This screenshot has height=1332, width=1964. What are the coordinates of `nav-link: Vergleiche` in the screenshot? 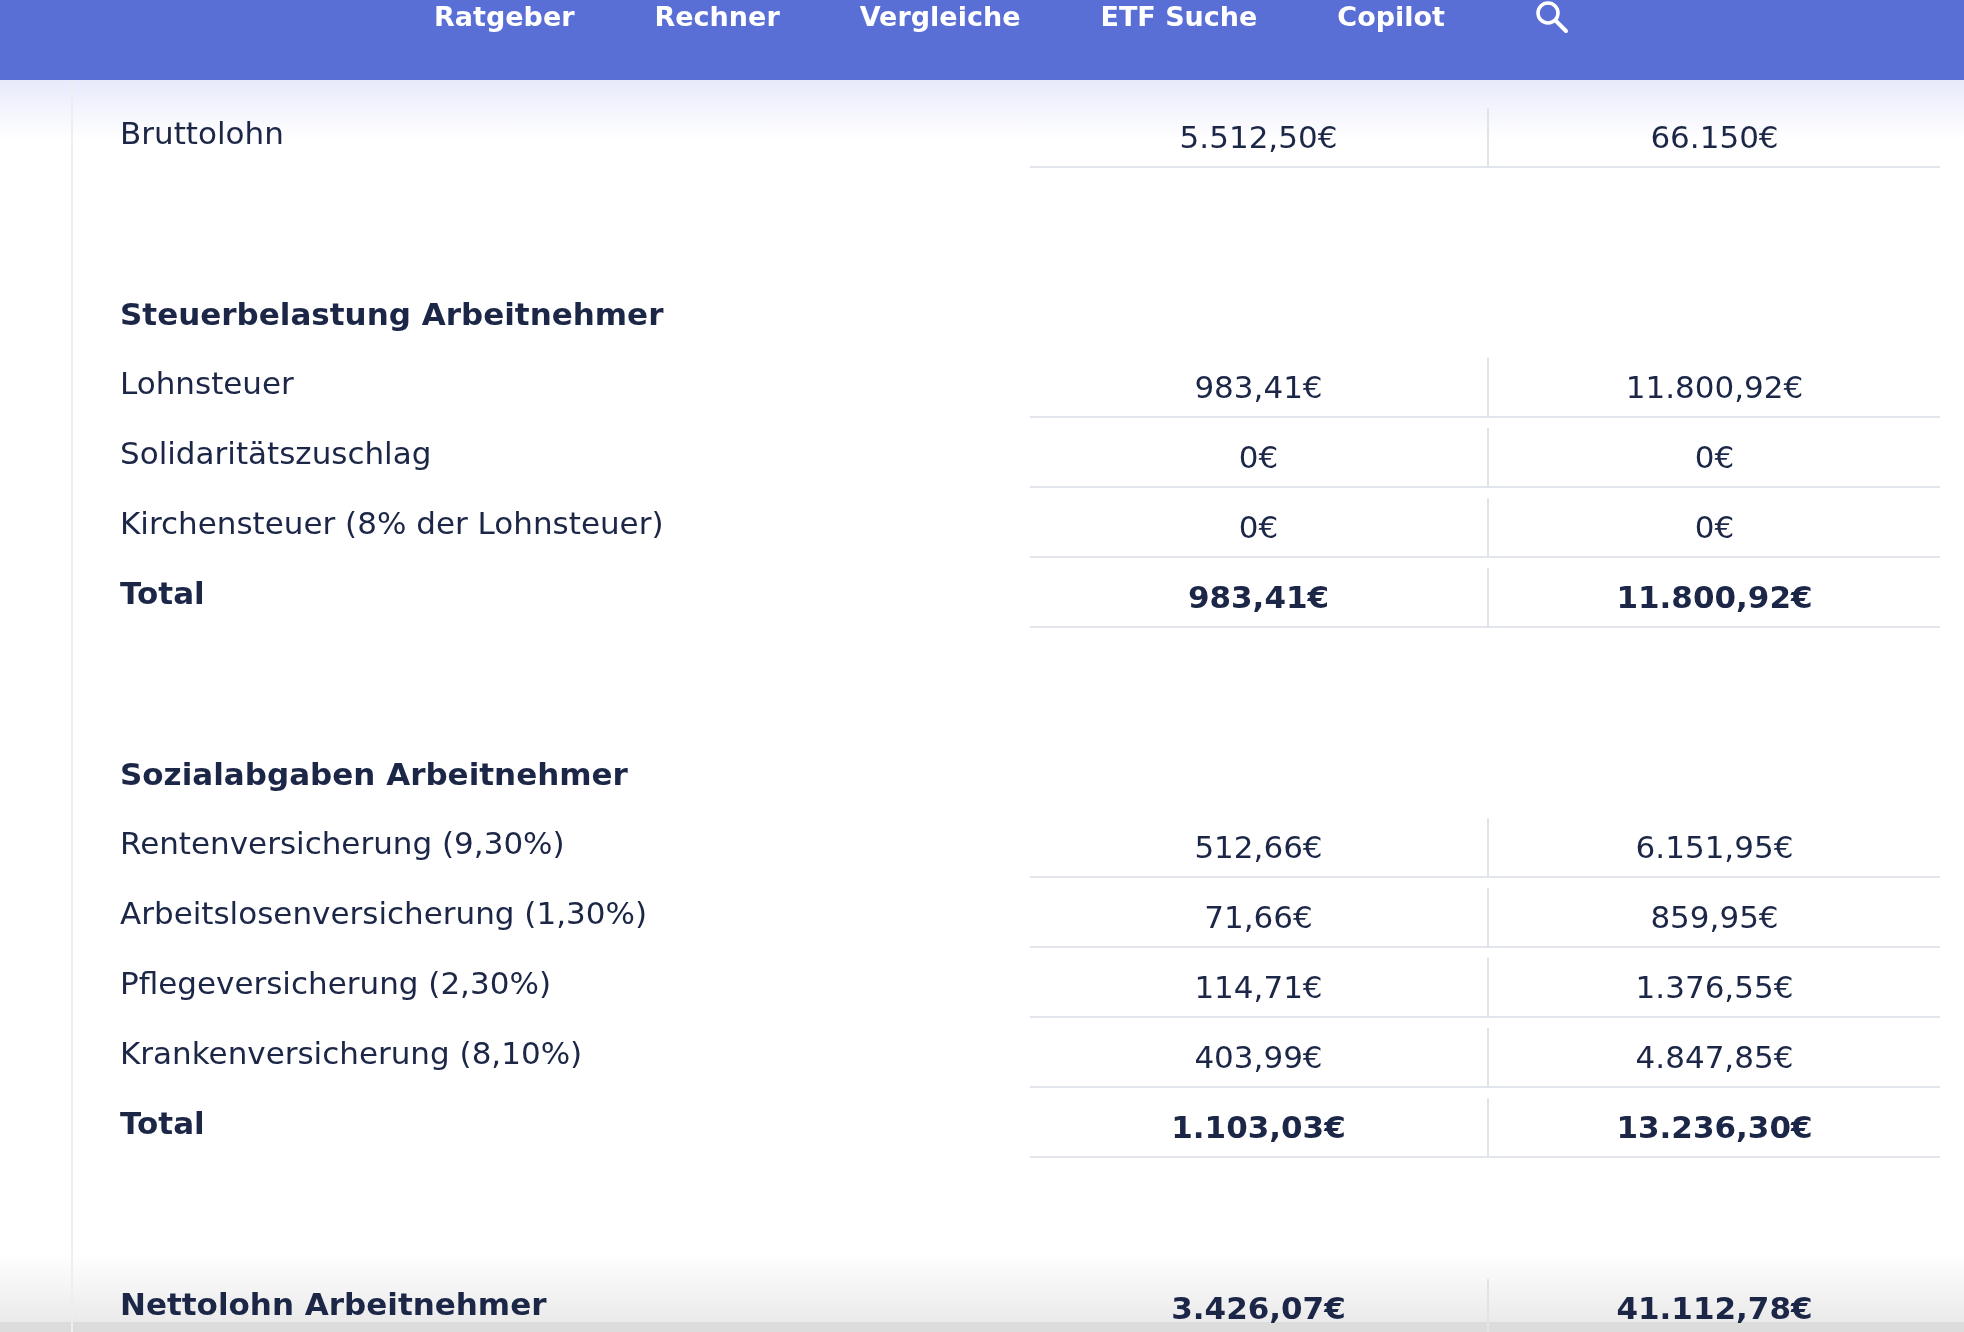 It's located at (940, 17).